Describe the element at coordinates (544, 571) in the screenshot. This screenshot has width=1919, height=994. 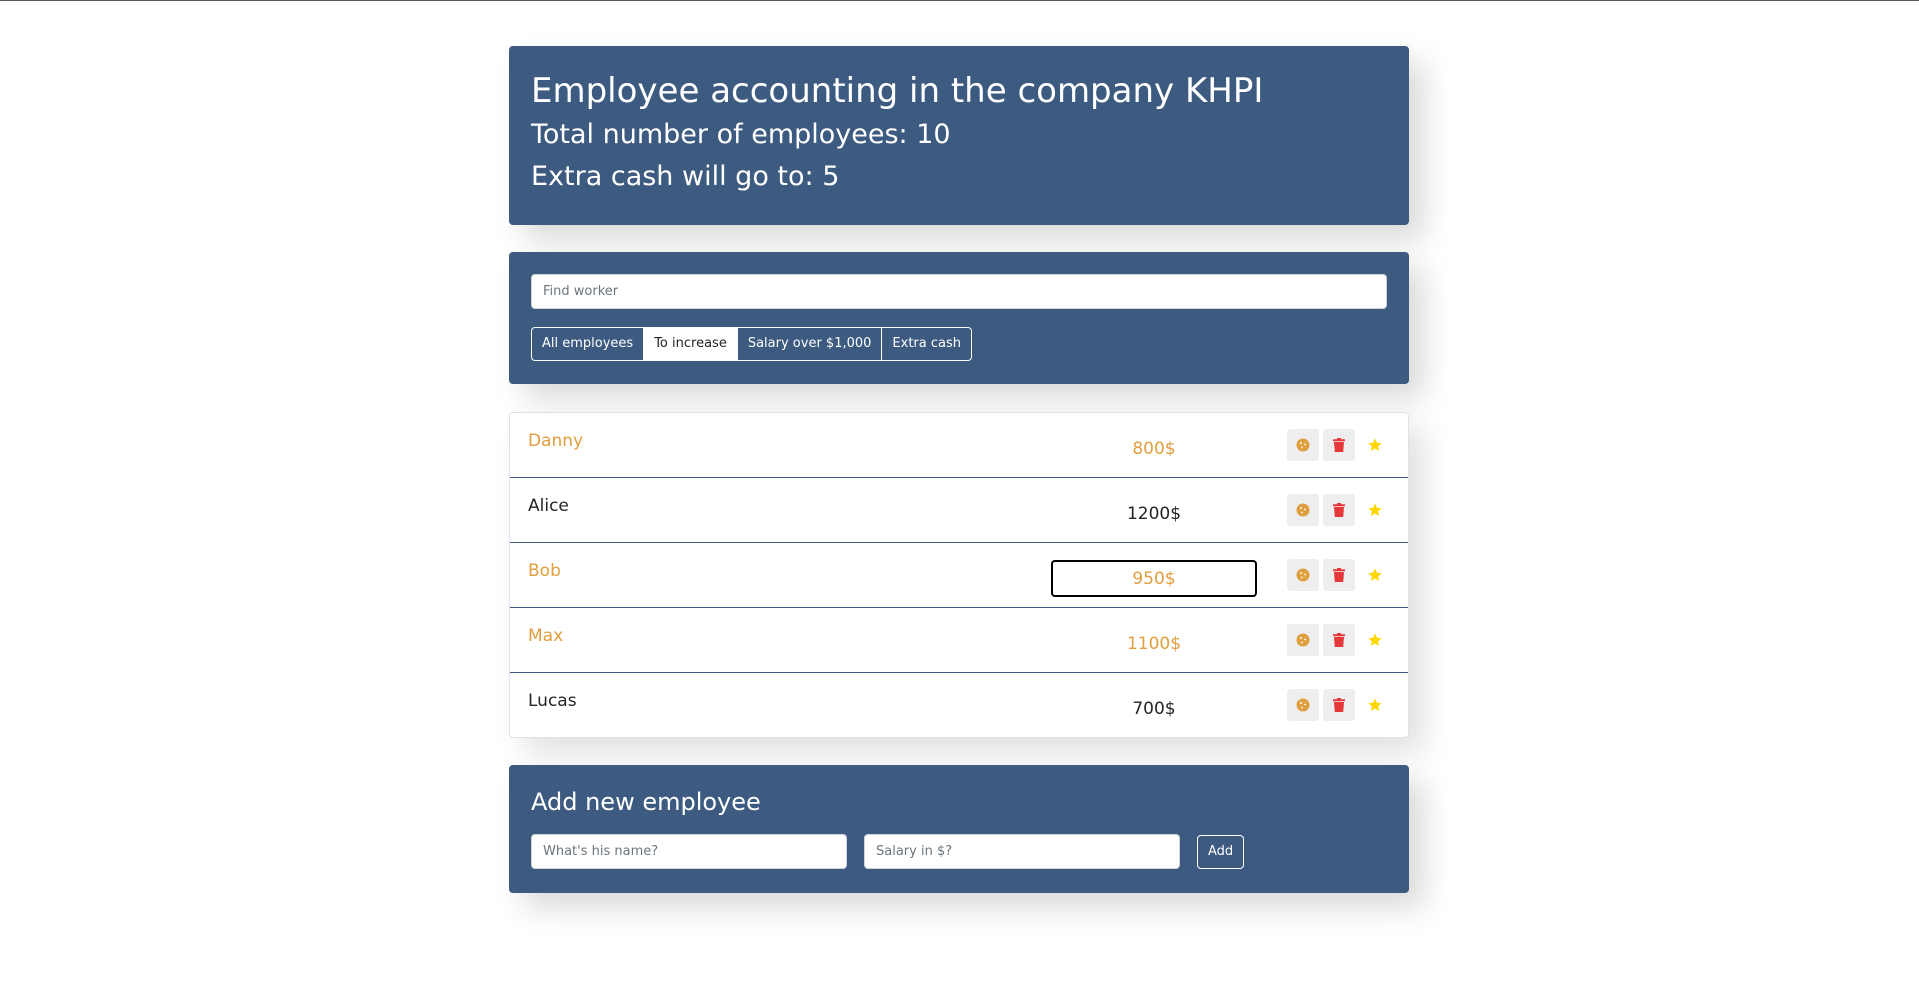
I see `employee-name: Bob` at that location.